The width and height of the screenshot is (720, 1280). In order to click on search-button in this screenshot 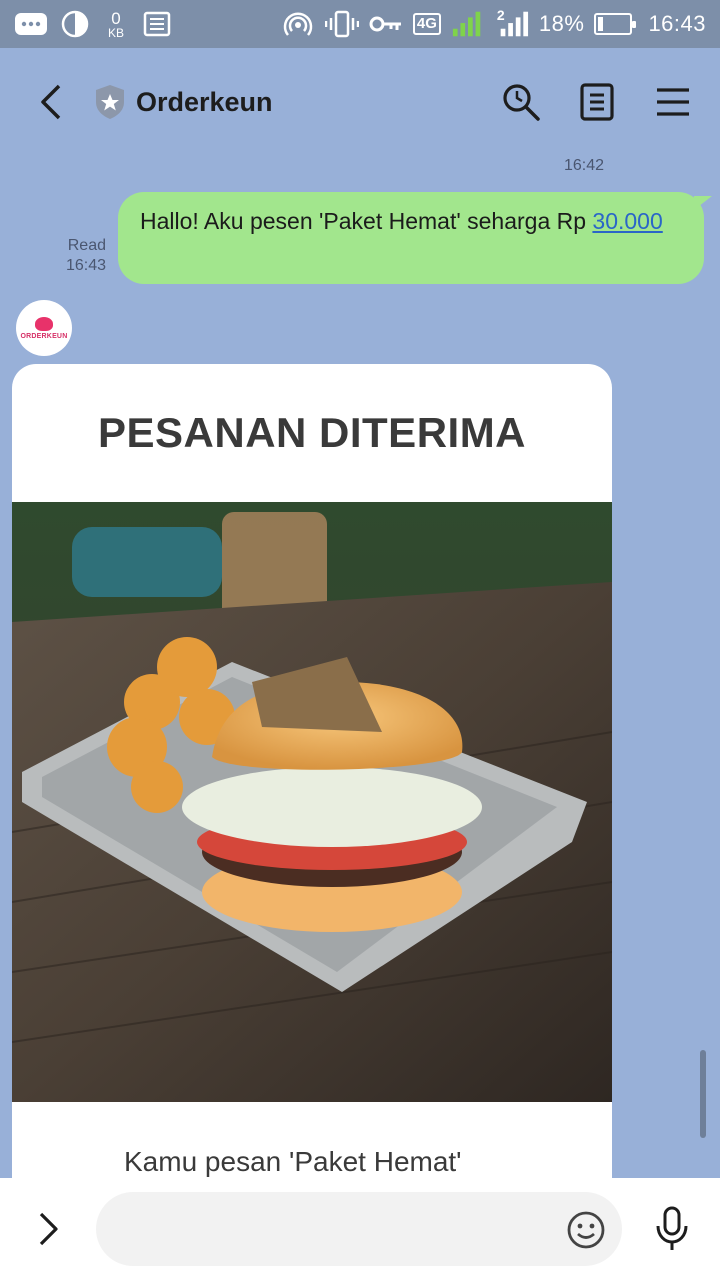, I will do `click(521, 102)`.